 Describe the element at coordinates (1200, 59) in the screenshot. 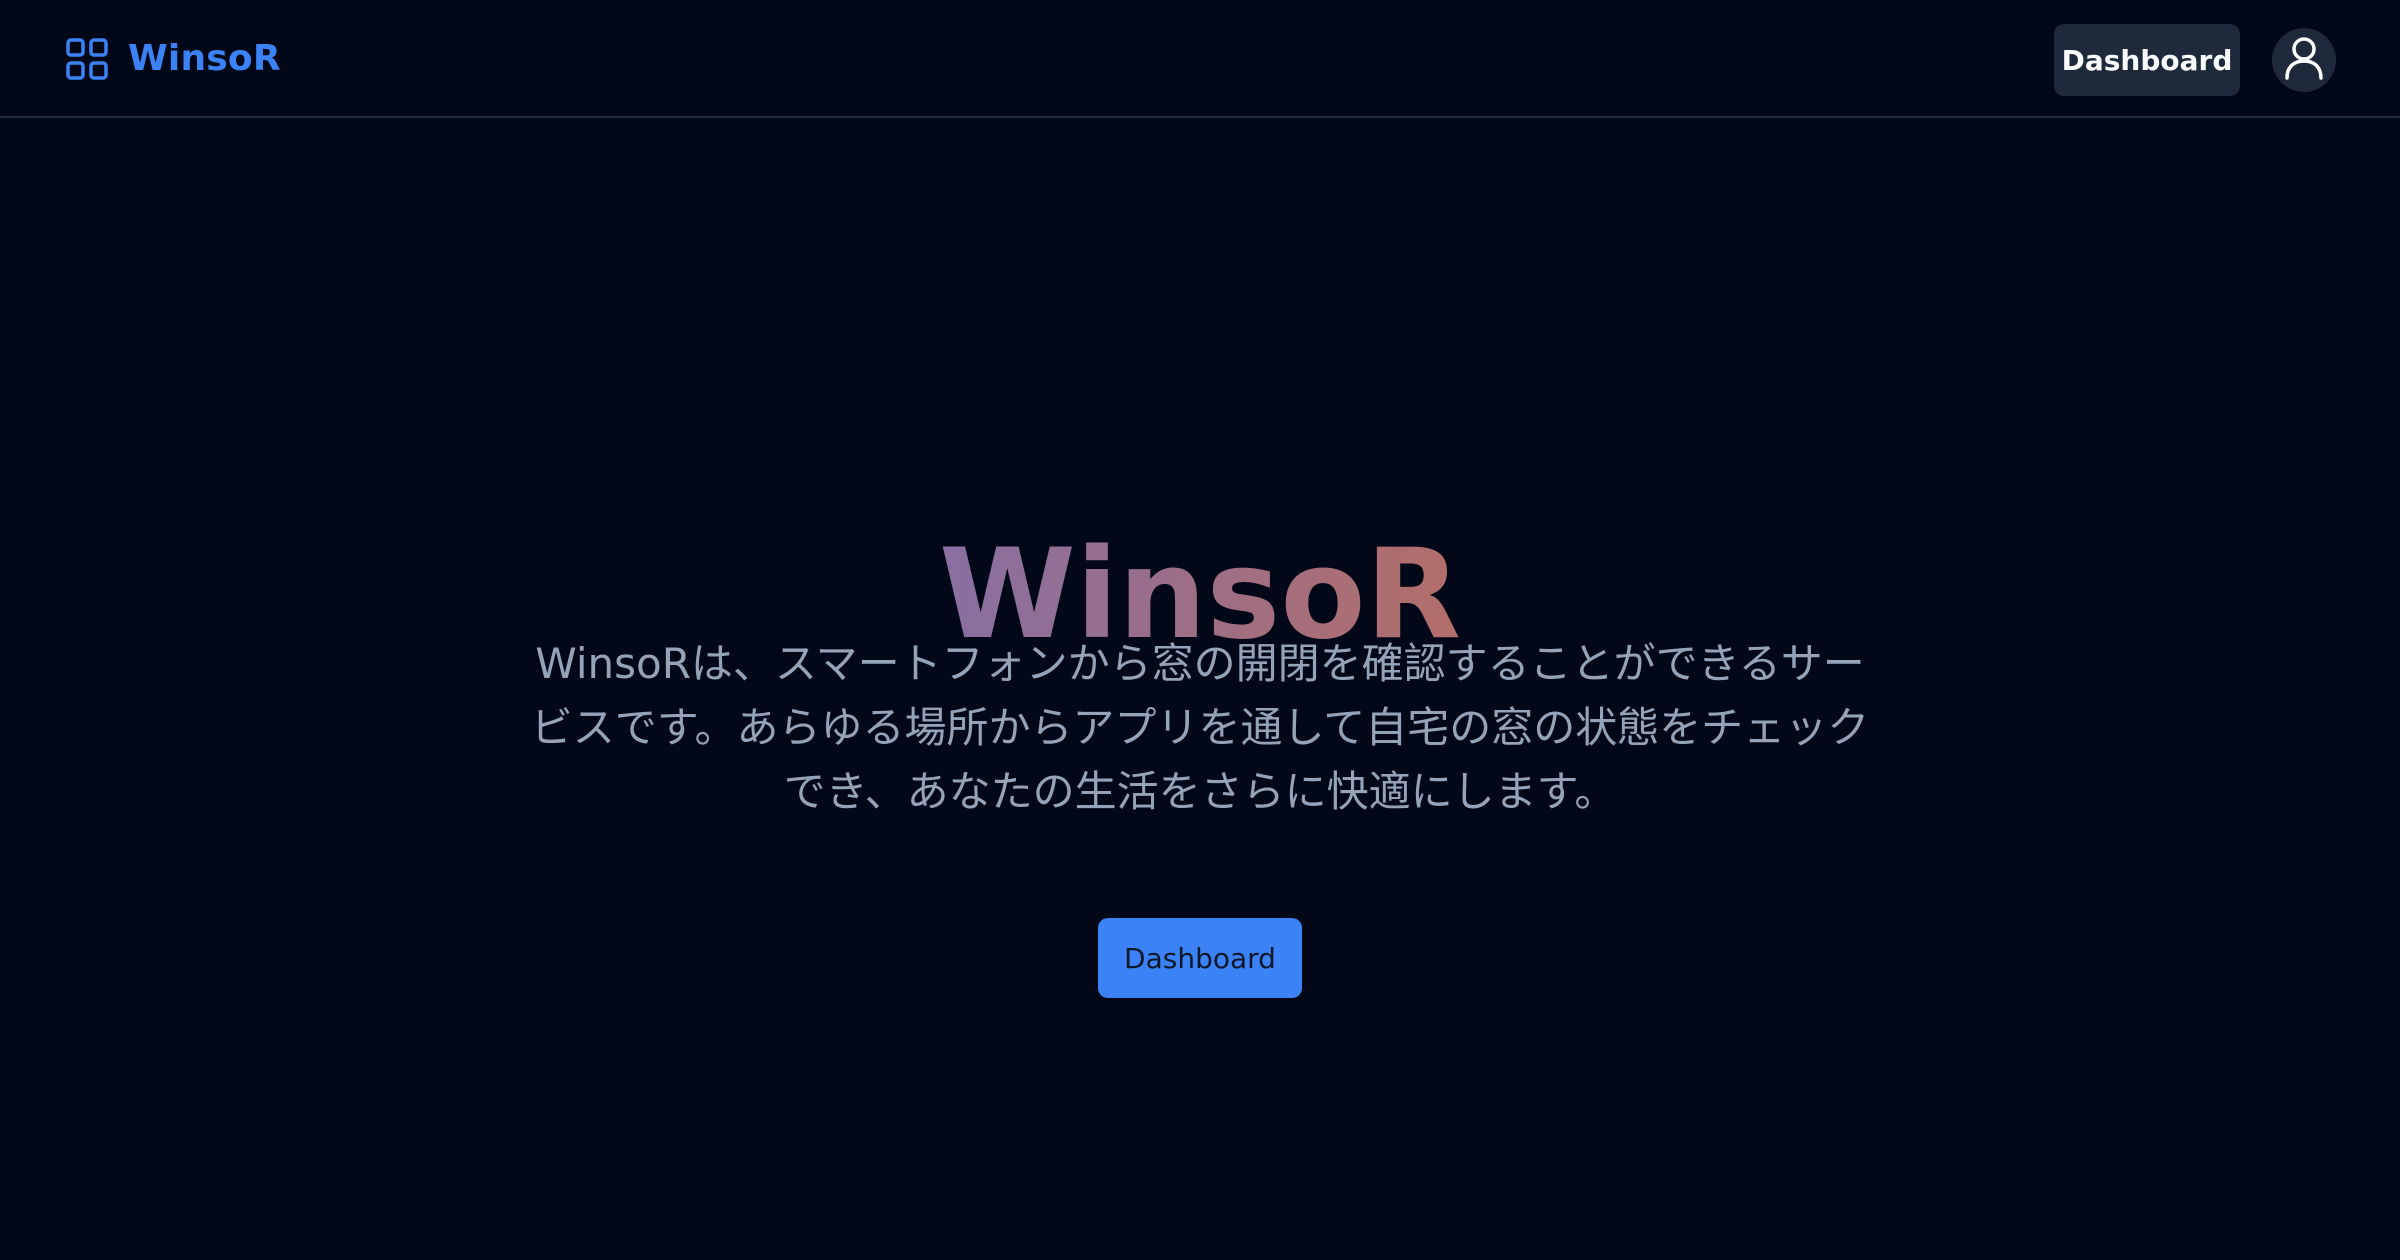

I see `top-nav: WinsoR Dashboard` at that location.